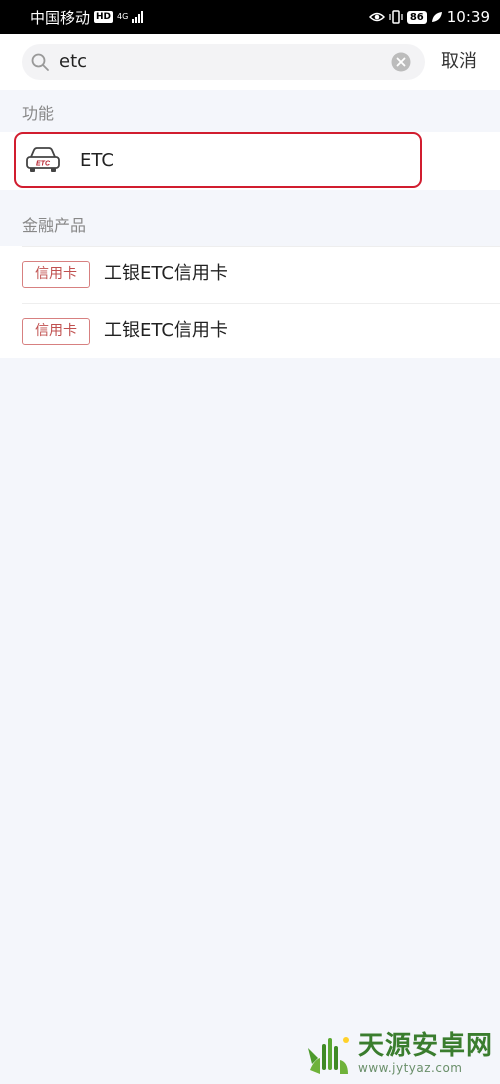 This screenshot has height=1084, width=500. What do you see at coordinates (138, 17) in the screenshot?
I see `signal-icon` at bounding box center [138, 17].